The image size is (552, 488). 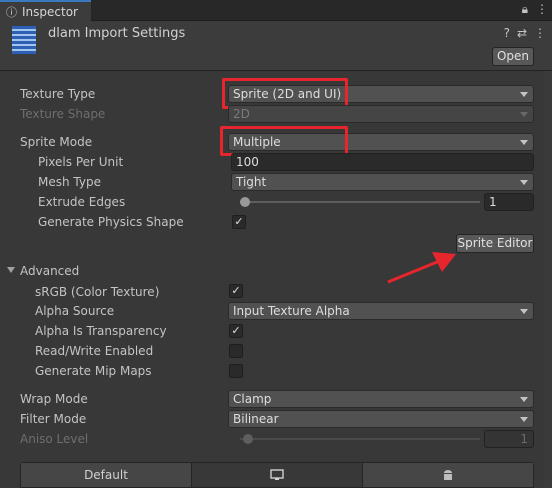 What do you see at coordinates (117, 33) in the screenshot?
I see `asset-title: dlam Import Settings` at bounding box center [117, 33].